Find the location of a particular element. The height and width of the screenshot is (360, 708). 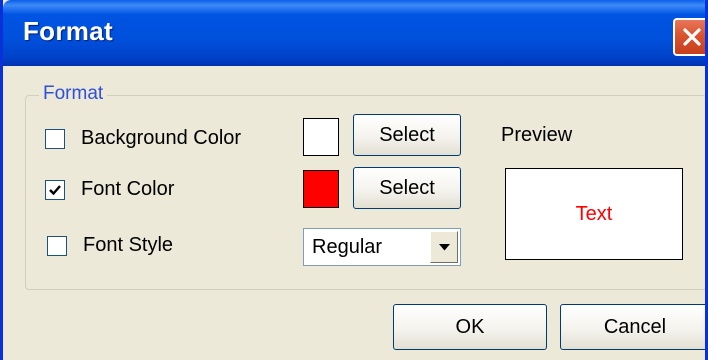

cancel-button: Cancel is located at coordinates (632, 327).